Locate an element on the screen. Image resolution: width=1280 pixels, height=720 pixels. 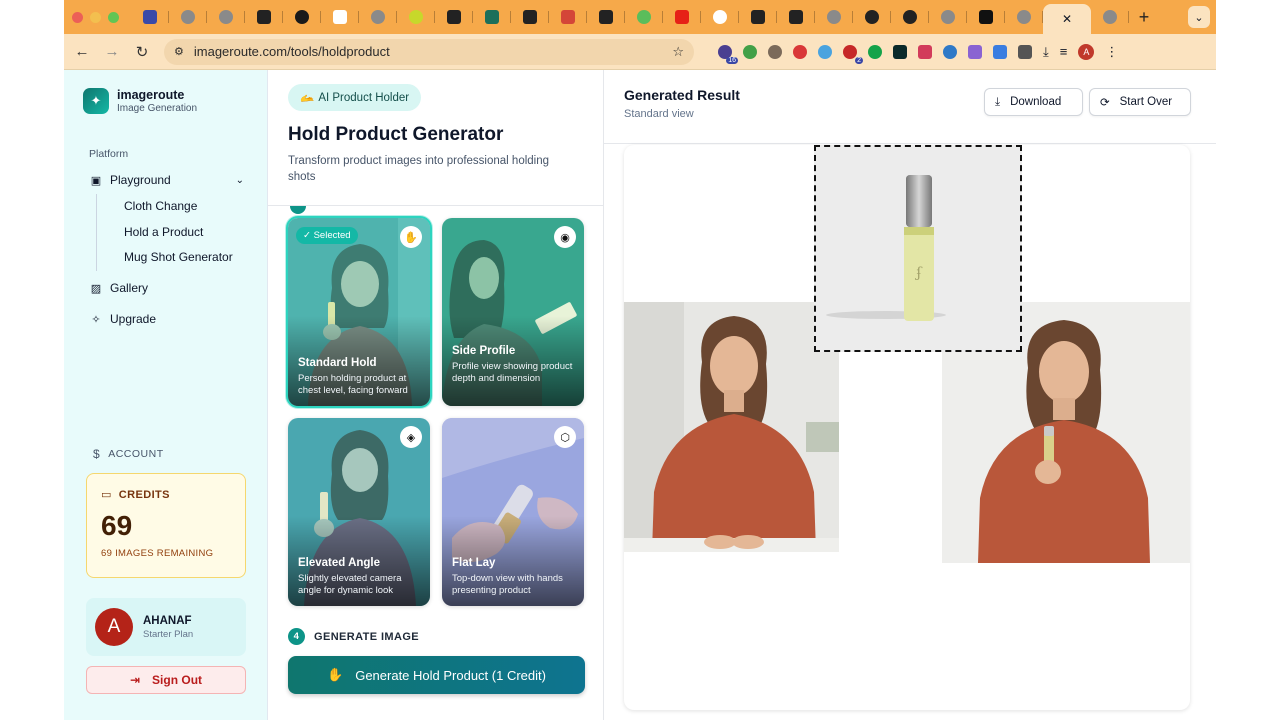
layers-icon: ◈ is located at coordinates (411, 437).